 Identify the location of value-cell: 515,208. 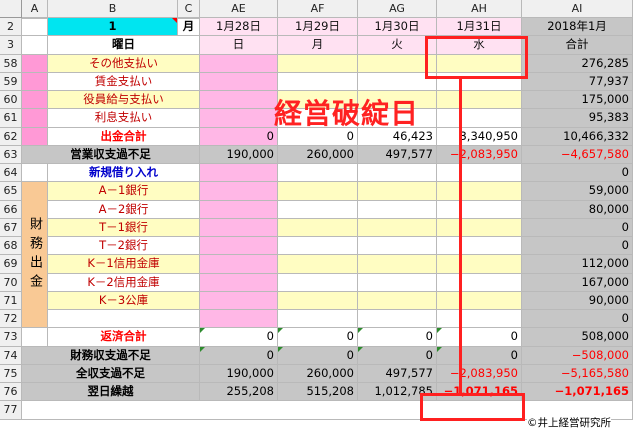
(318, 392).